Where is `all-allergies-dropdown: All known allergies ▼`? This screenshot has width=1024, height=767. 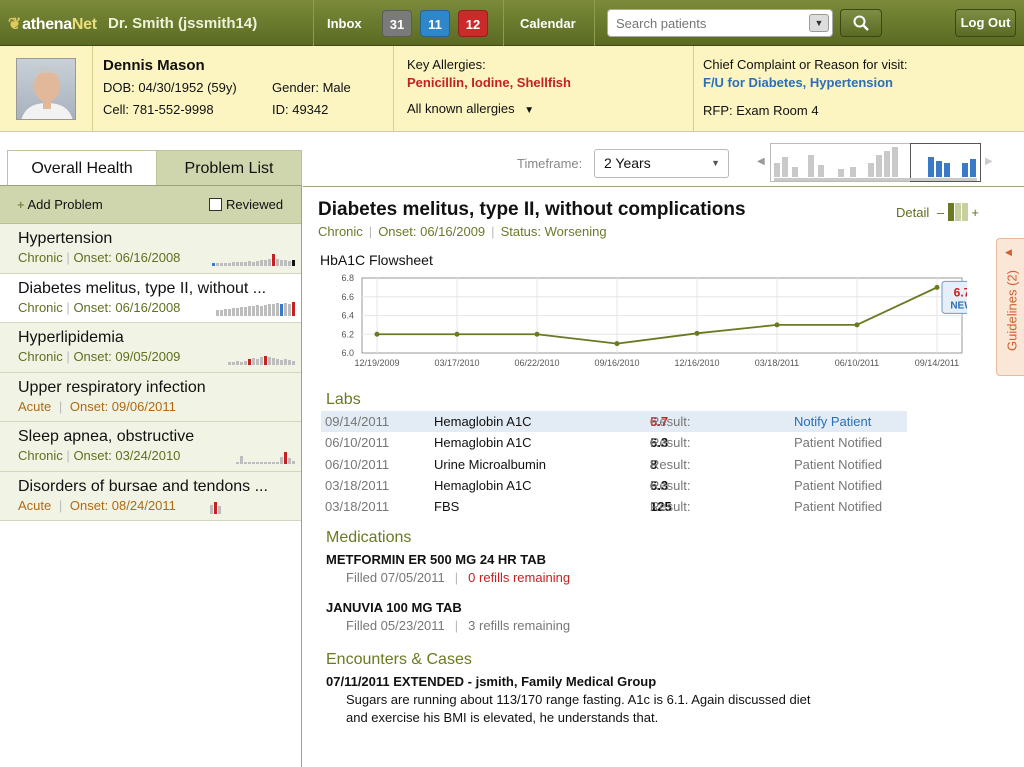
all-allergies-dropdown: All known allergies ▼ is located at coordinates (470, 108).